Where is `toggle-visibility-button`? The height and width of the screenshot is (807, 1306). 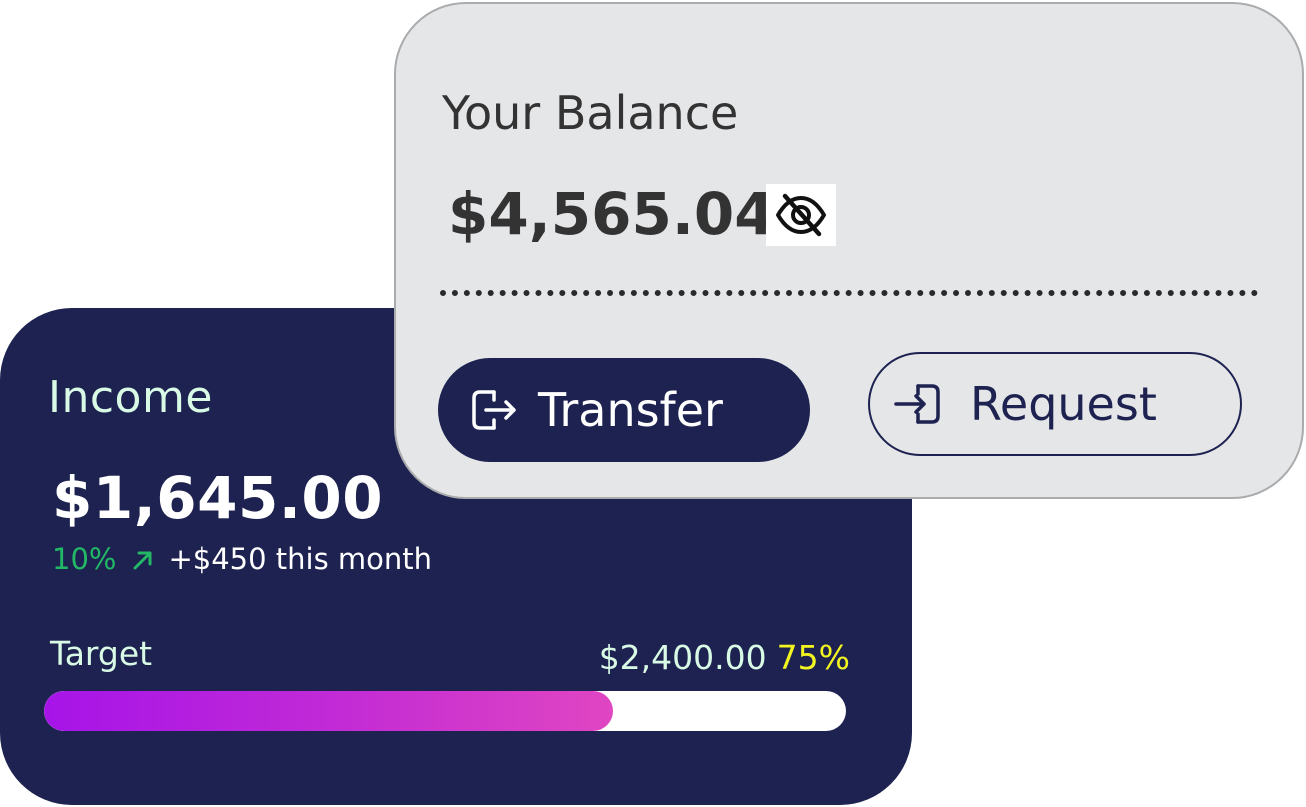 toggle-visibility-button is located at coordinates (801, 215).